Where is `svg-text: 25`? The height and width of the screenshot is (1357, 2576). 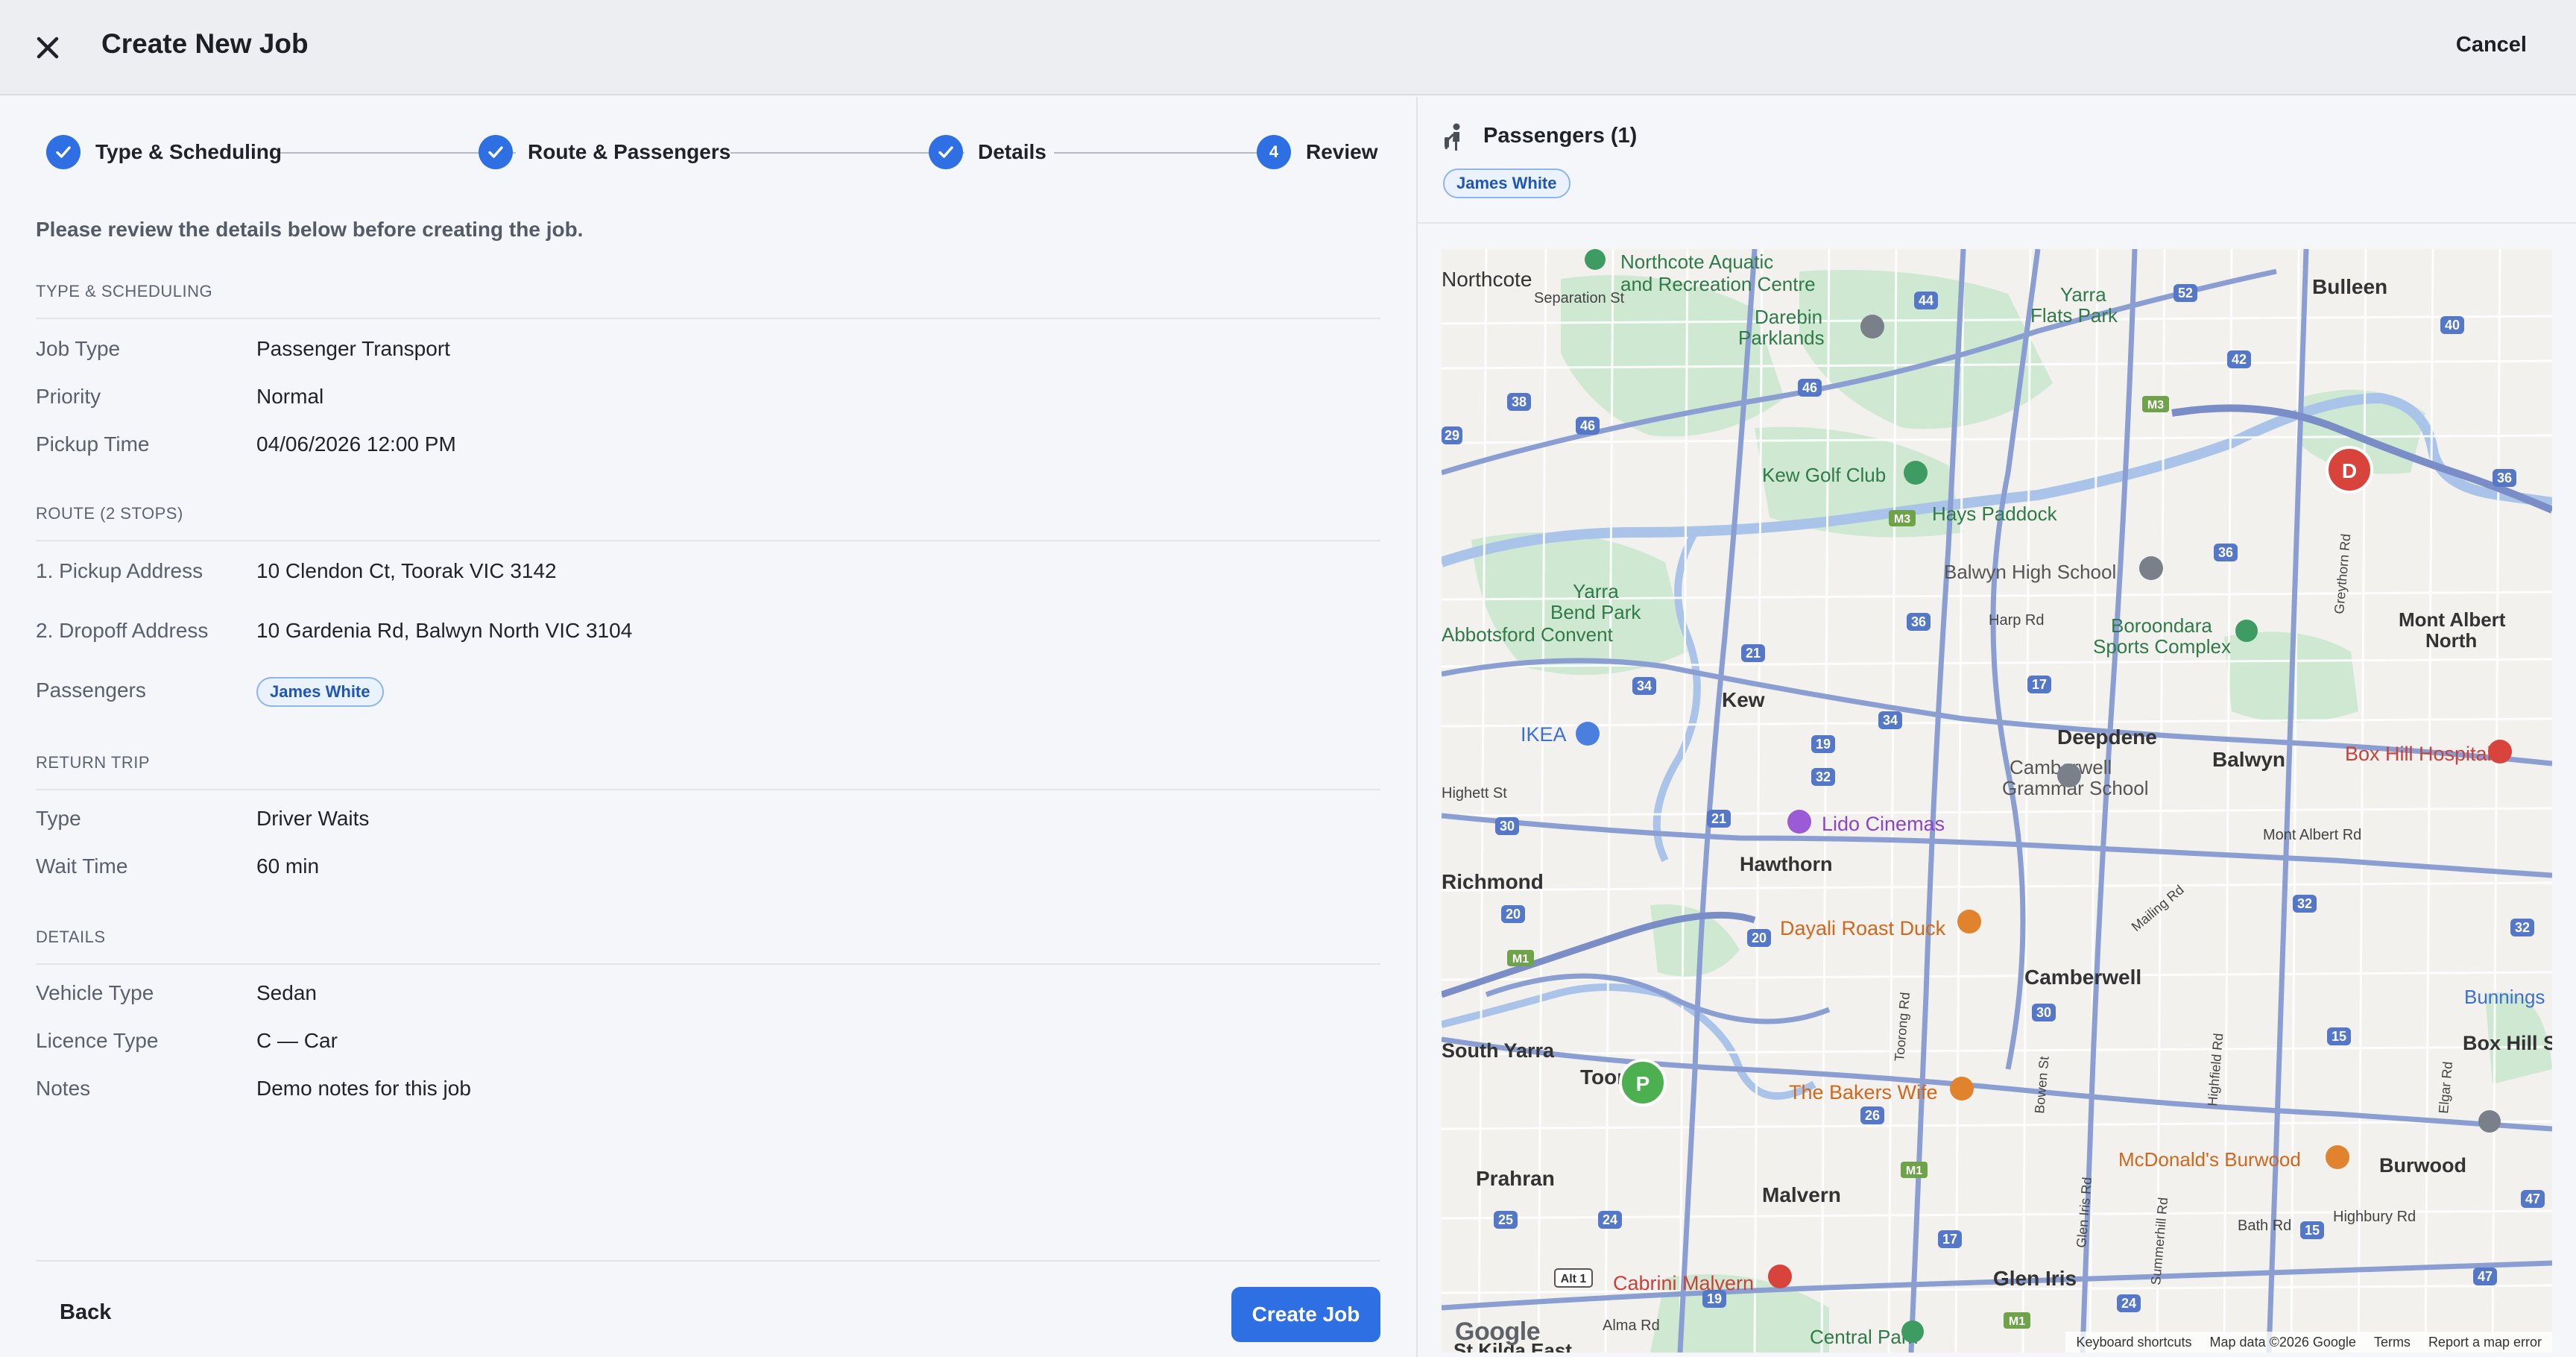
svg-text: 25 is located at coordinates (1505, 1219).